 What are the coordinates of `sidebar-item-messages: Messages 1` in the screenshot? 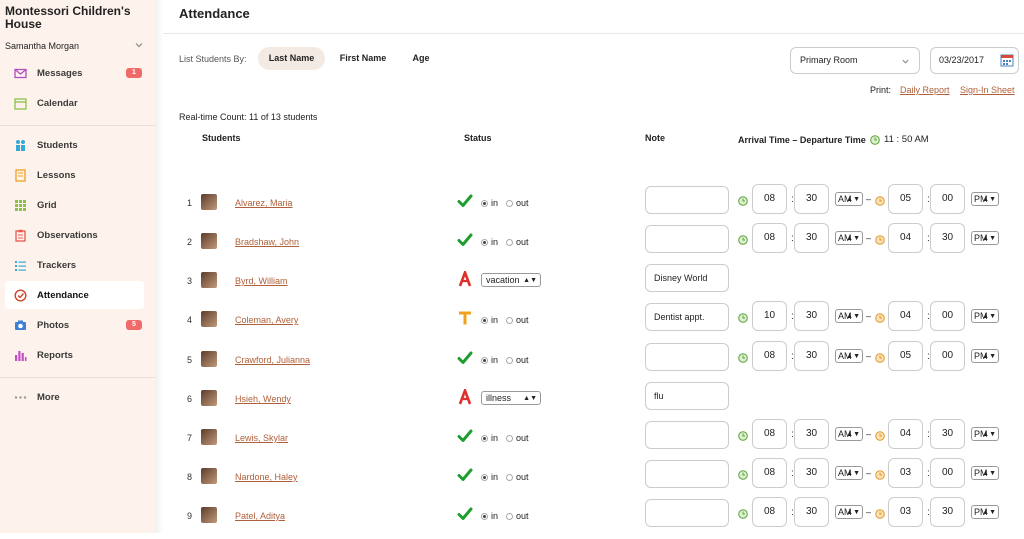 It's located at (74, 73).